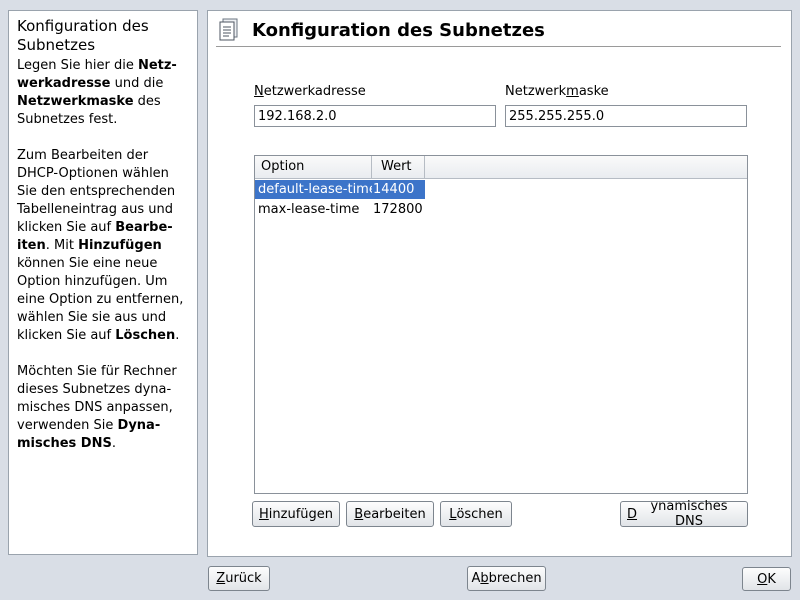 The height and width of the screenshot is (600, 800). What do you see at coordinates (506, 578) in the screenshot?
I see `cancel-button: Ab brechen` at bounding box center [506, 578].